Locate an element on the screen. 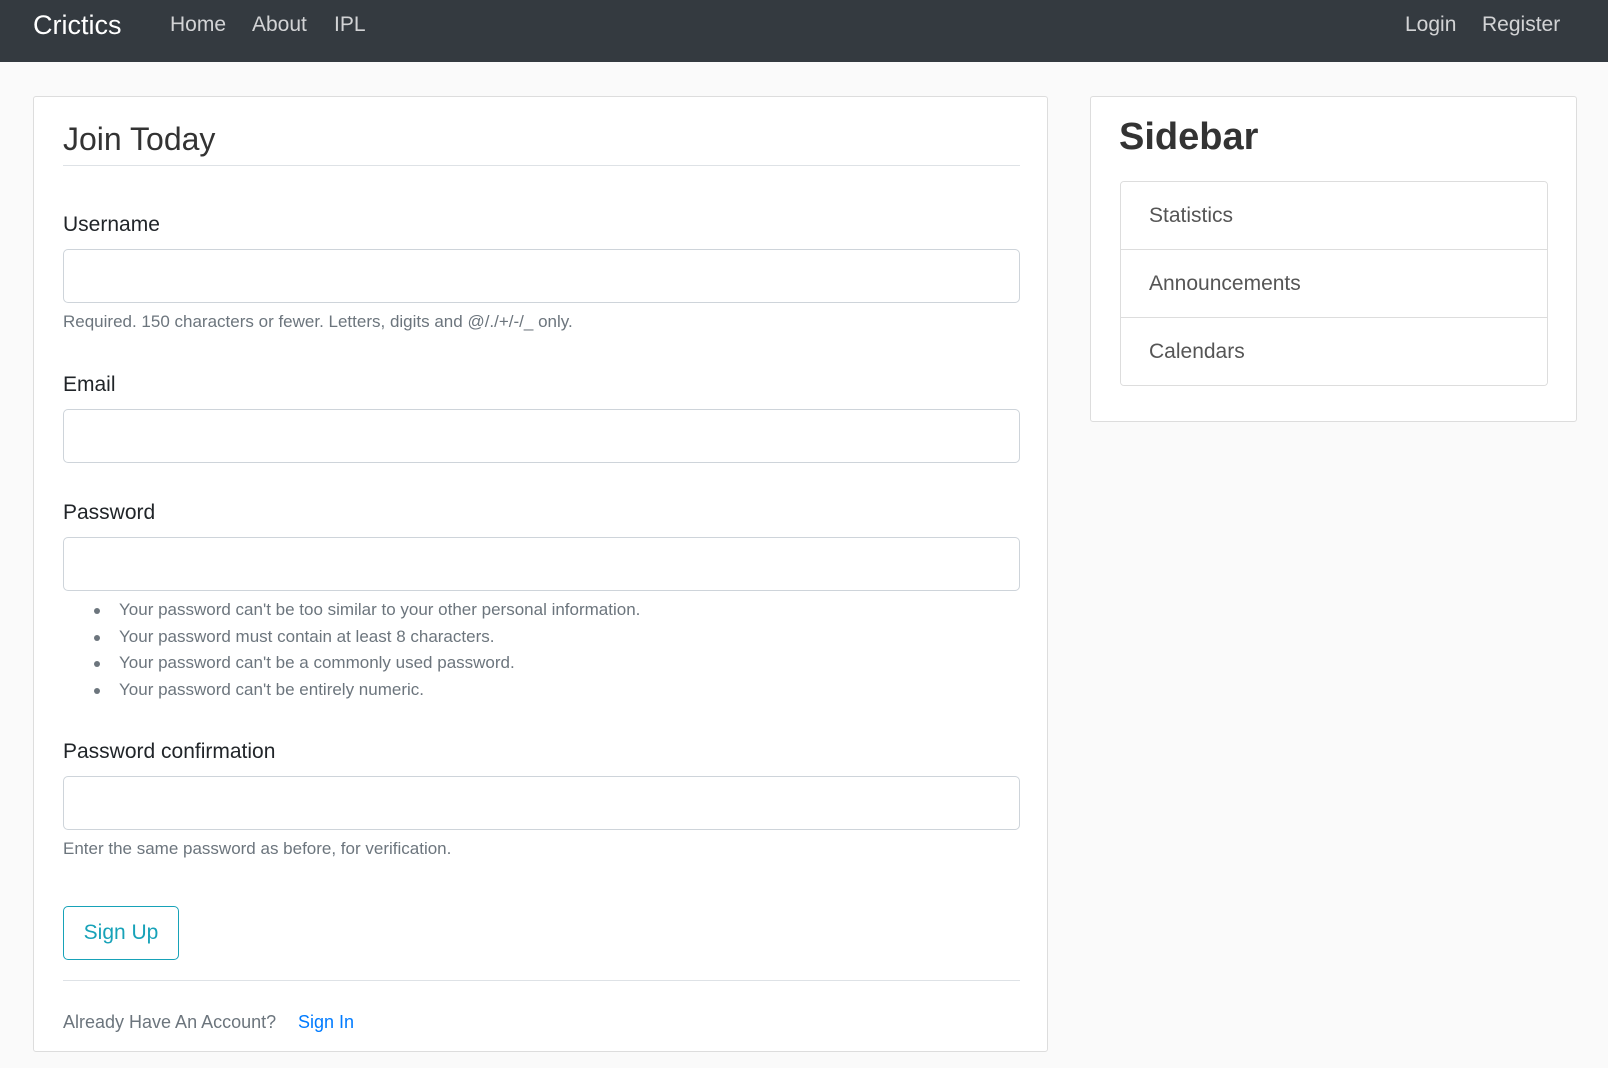  sidebar-list: Statistics Announcements Calendars is located at coordinates (1334, 283).